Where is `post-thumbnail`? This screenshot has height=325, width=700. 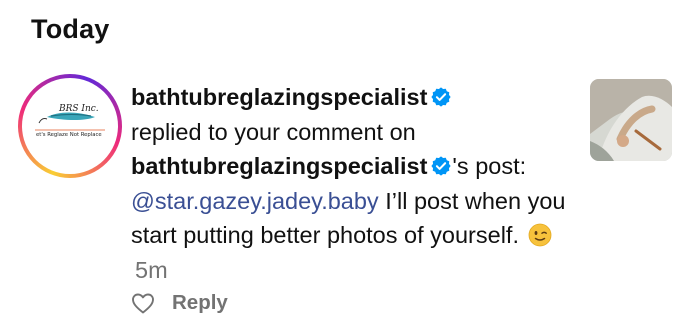
post-thumbnail is located at coordinates (631, 120).